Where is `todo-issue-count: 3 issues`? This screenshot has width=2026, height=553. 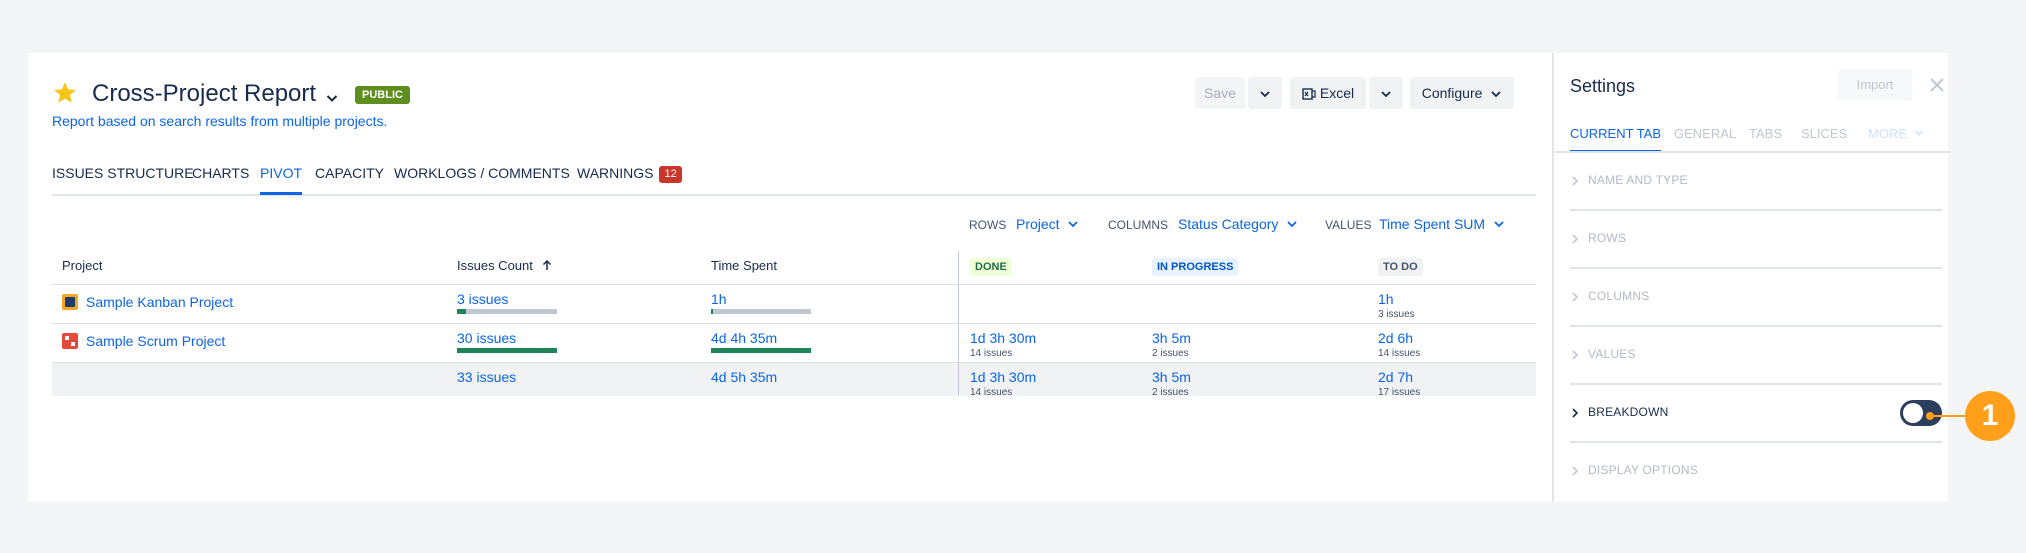 todo-issue-count: 3 issues is located at coordinates (1396, 314).